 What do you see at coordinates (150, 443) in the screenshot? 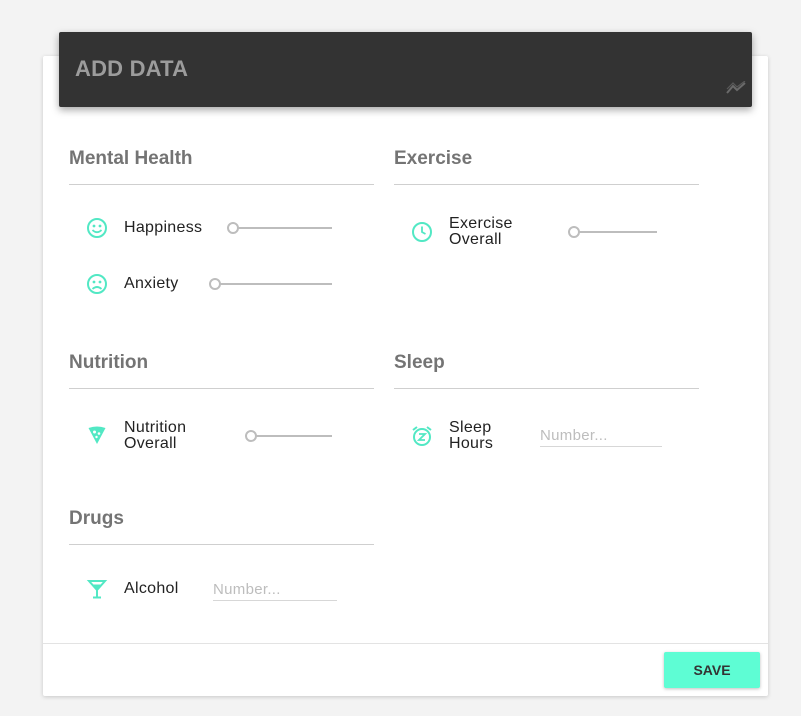
I see `nutrition-overall-label-line2: Overall` at bounding box center [150, 443].